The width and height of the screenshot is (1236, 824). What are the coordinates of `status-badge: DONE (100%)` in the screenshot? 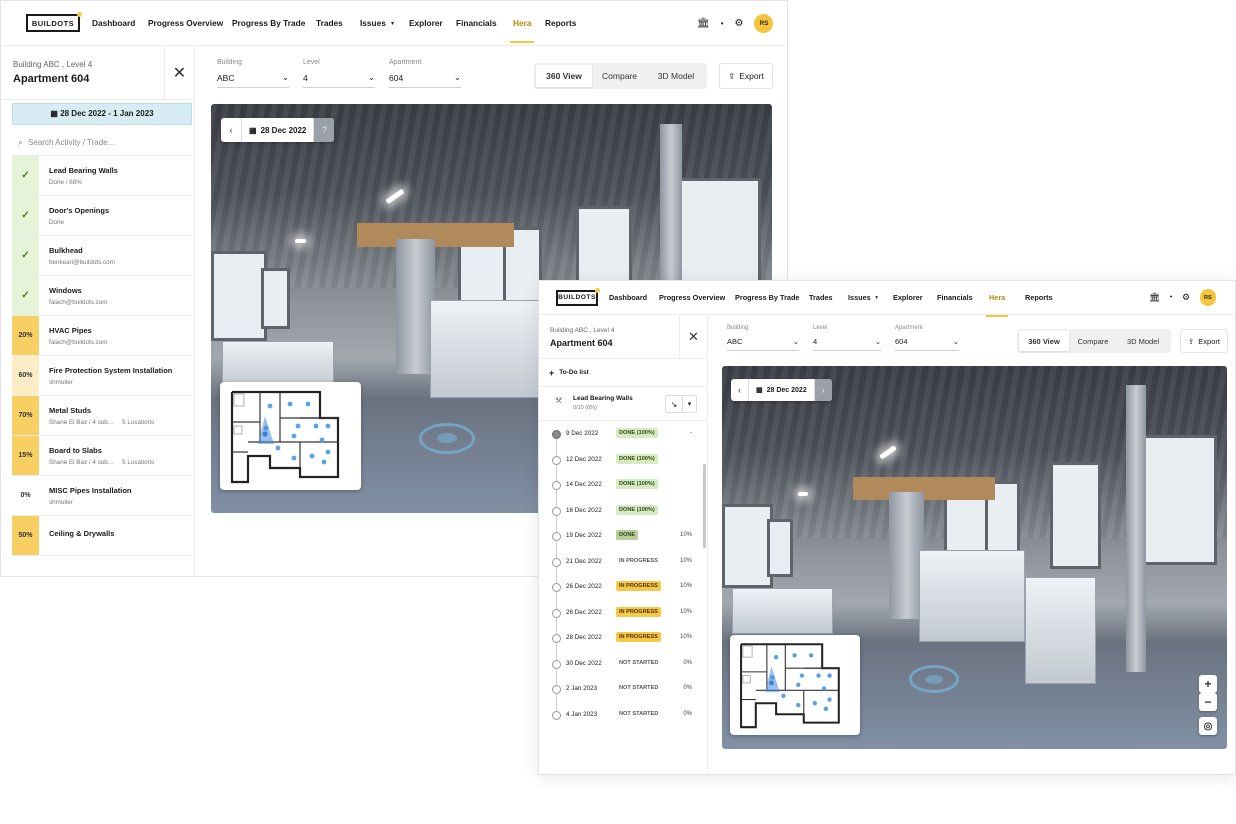 It's located at (637, 484).